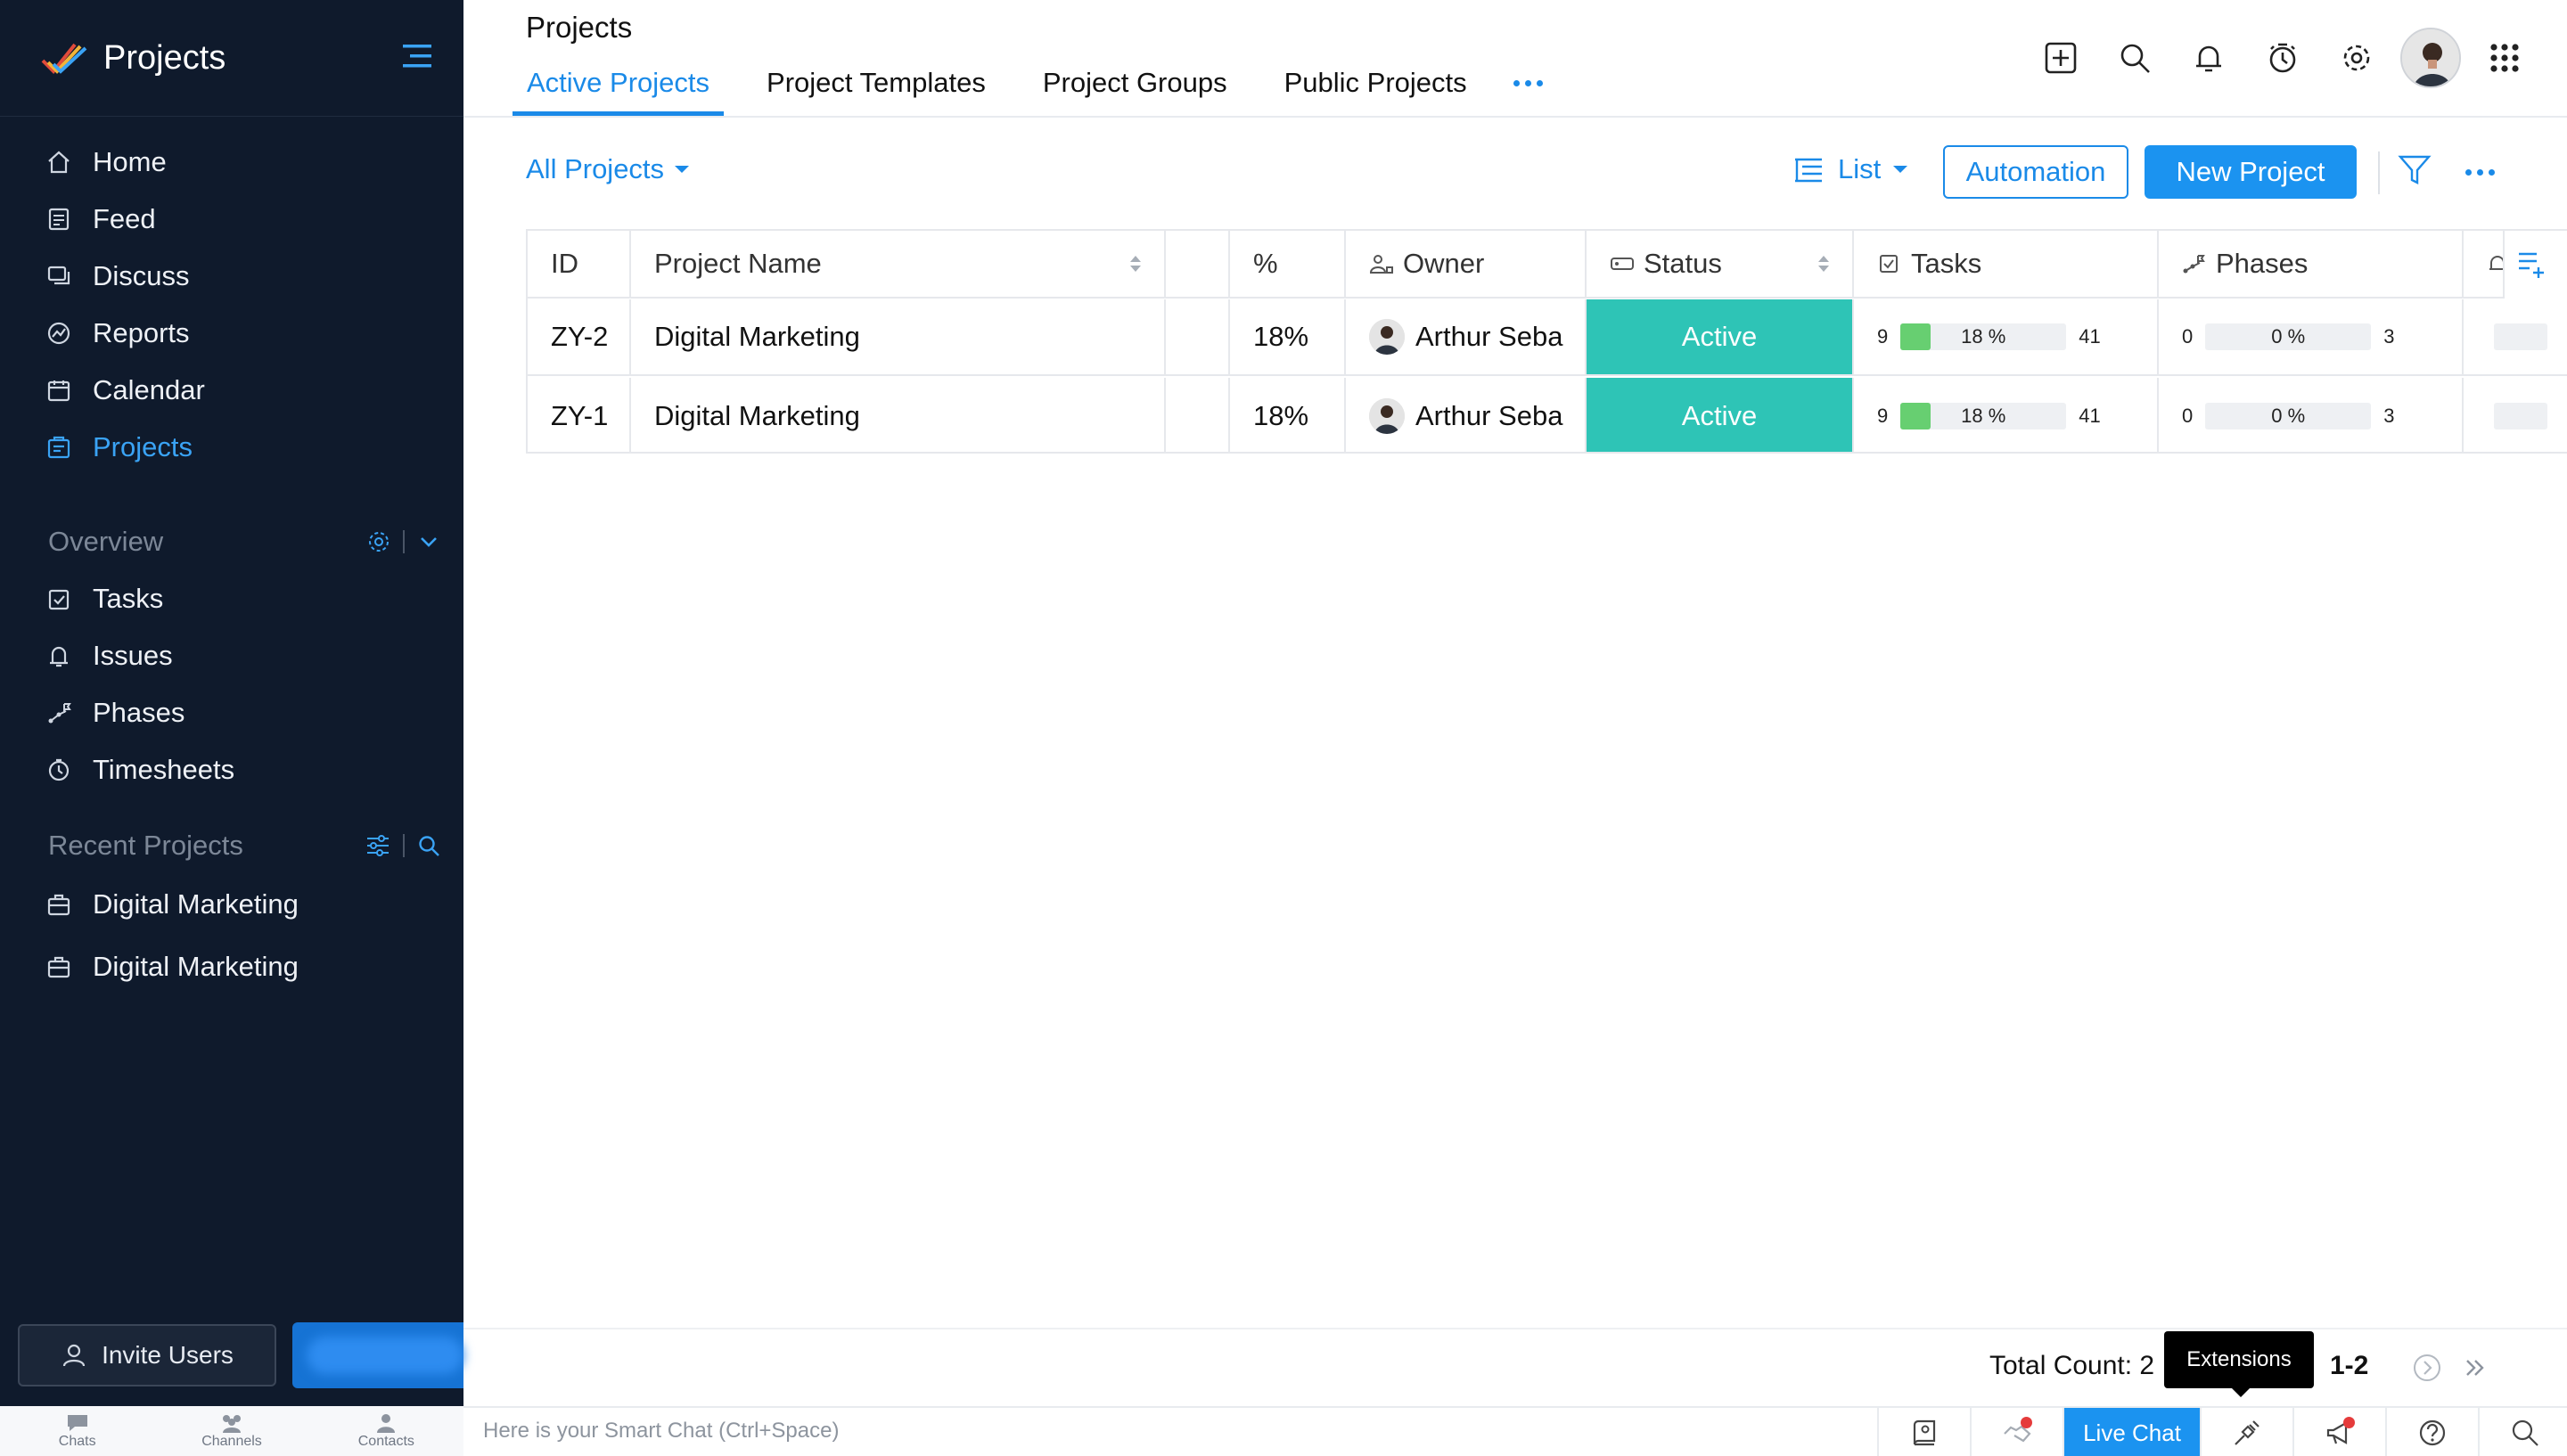 This screenshot has width=2567, height=1456. I want to click on blurred-button, so click(377, 1355).